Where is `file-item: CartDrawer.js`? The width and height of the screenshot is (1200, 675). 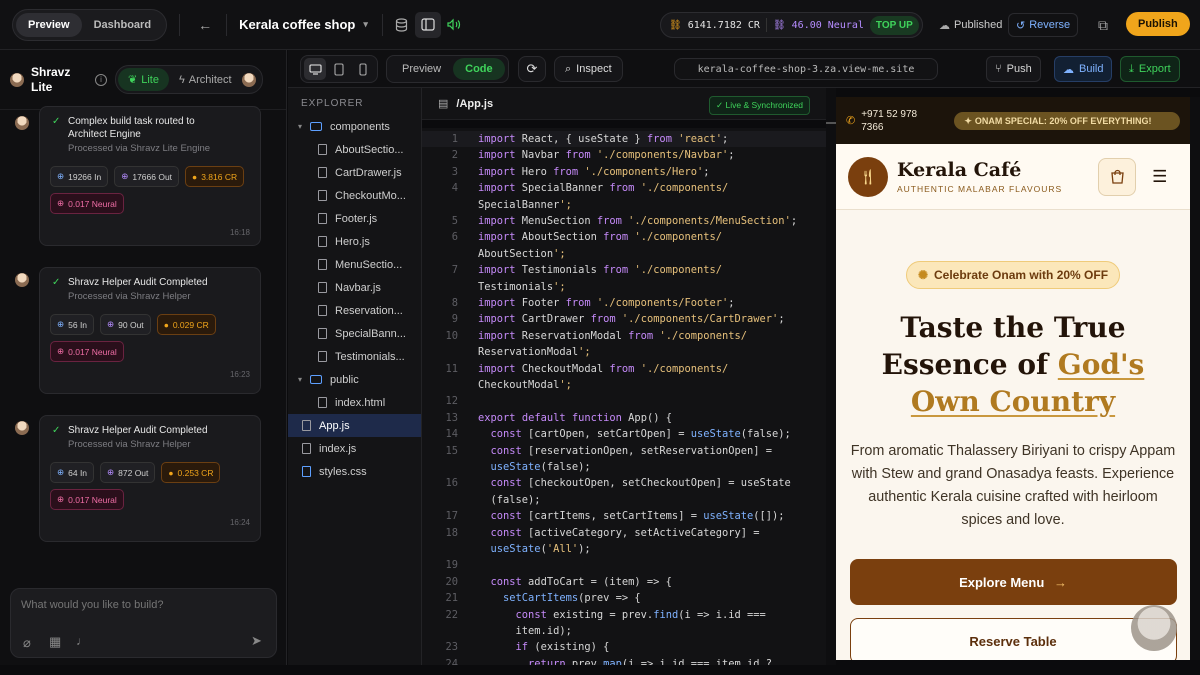 file-item: CartDrawer.js is located at coordinates (354, 172).